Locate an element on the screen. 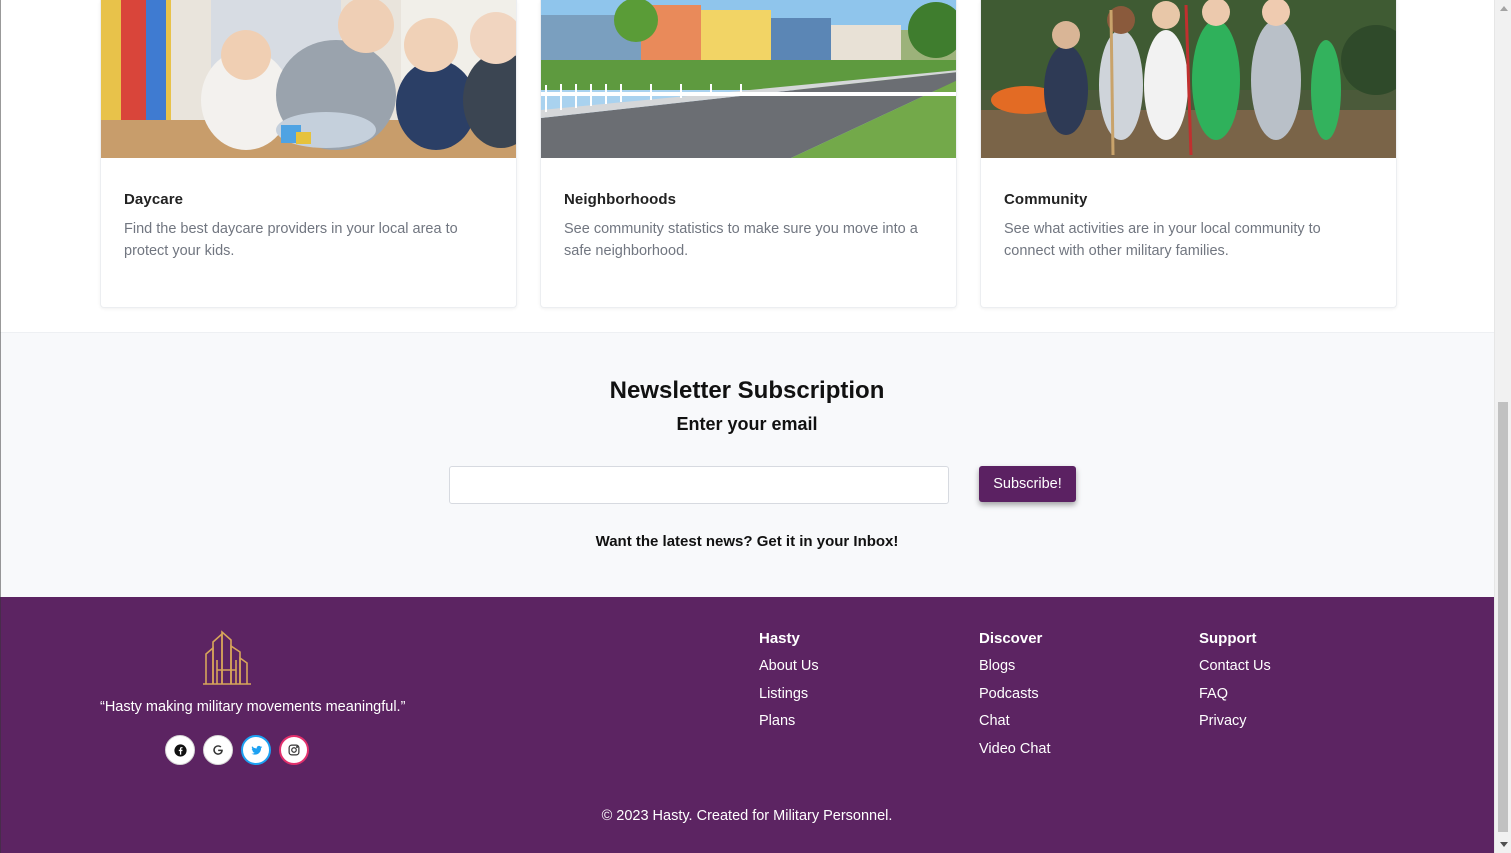 The image size is (1511, 853). footer-link-privacy: Privacy is located at coordinates (1235, 727).